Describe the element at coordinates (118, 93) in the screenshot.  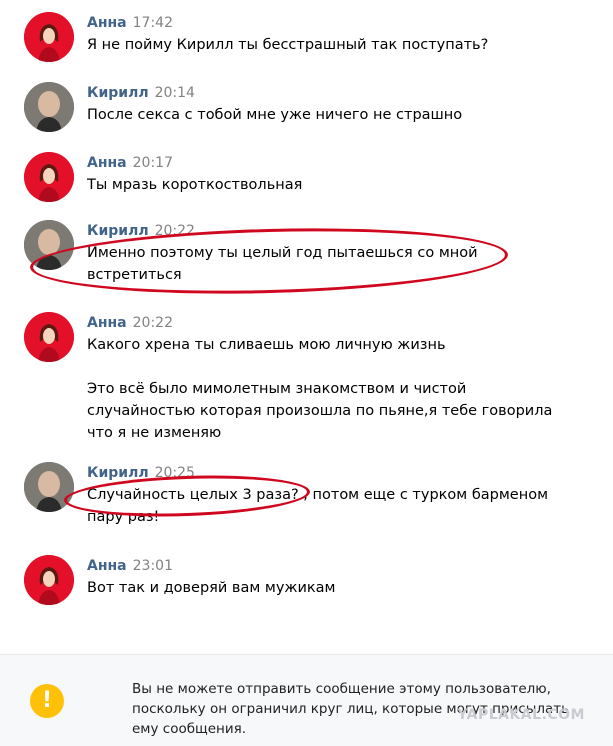
I see `author-name: Кирилл` at that location.